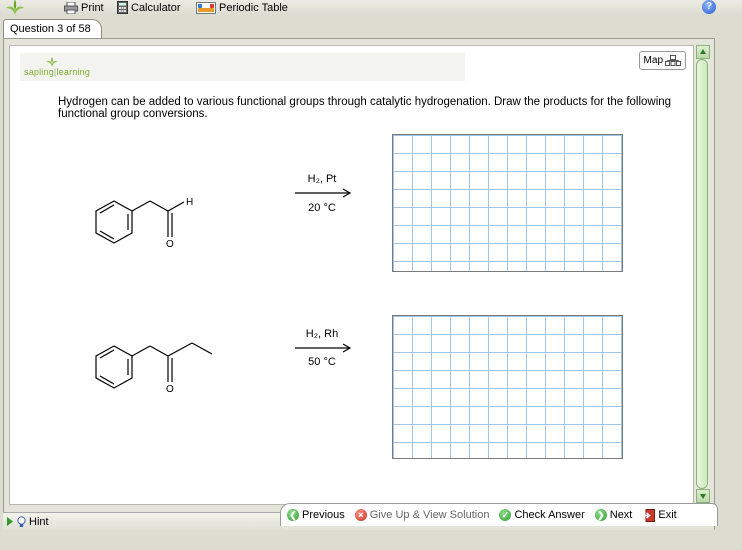 This screenshot has width=742, height=550. What do you see at coordinates (371, 7) in the screenshot?
I see `top-toolbar: Print Calculator Periodic Table ?` at bounding box center [371, 7].